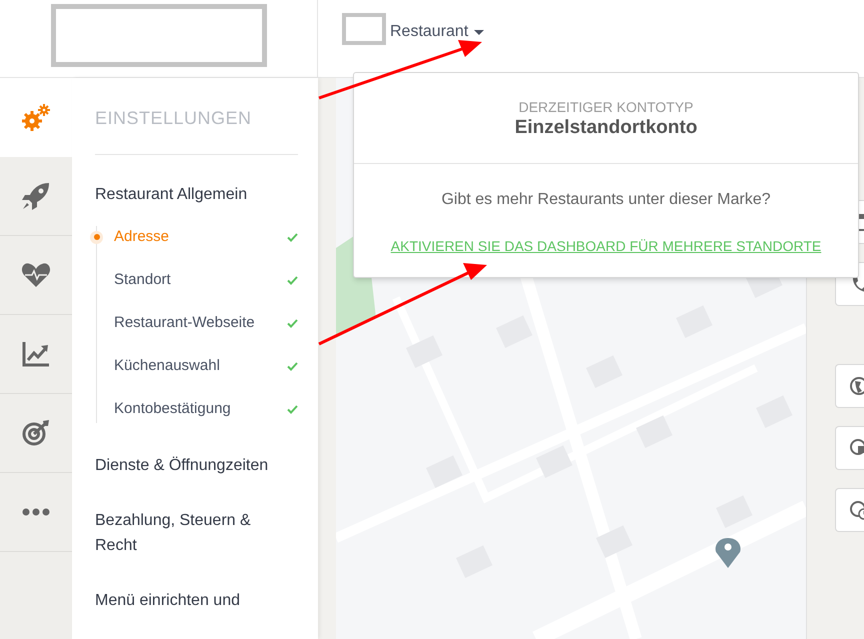 This screenshot has height=639, width=864. Describe the element at coordinates (36, 196) in the screenshot. I see `rocket-icon` at that location.